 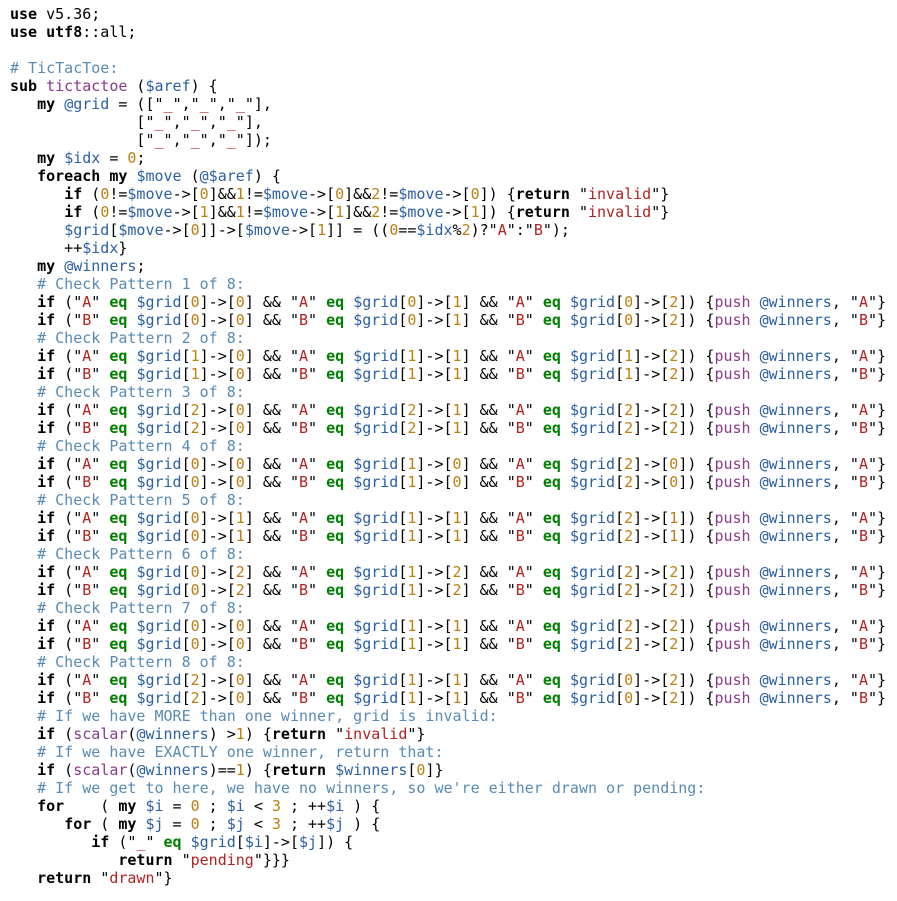 What do you see at coordinates (235, 824) in the screenshot?
I see `token-variable: $j` at bounding box center [235, 824].